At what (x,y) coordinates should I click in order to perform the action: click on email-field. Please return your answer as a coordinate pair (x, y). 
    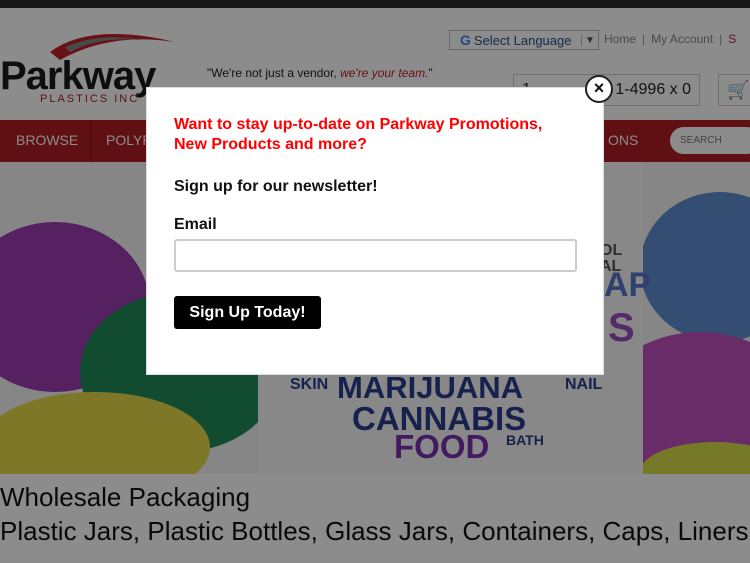
    Looking at the image, I should click on (375, 255).